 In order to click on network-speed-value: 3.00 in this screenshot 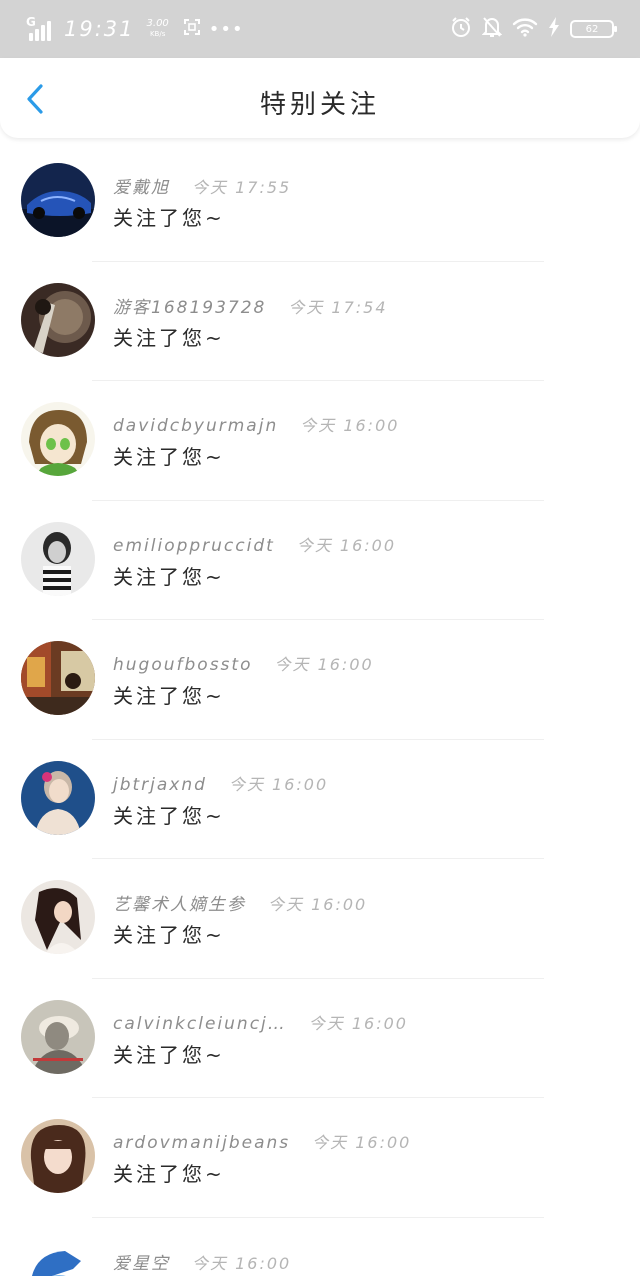, I will do `click(157, 23)`.